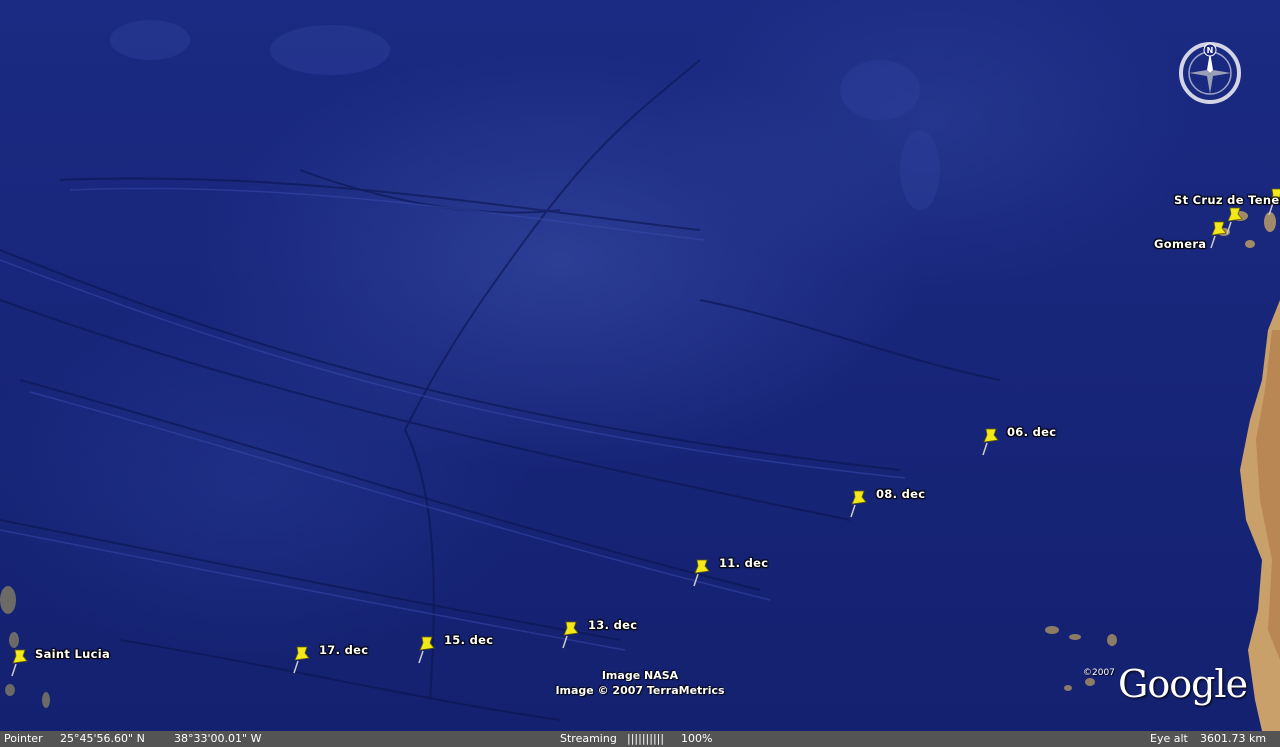 Image resolution: width=1280 pixels, height=747 pixels. What do you see at coordinates (1233, 738) in the screenshot?
I see `eye-alt-value: 3601.73 km` at bounding box center [1233, 738].